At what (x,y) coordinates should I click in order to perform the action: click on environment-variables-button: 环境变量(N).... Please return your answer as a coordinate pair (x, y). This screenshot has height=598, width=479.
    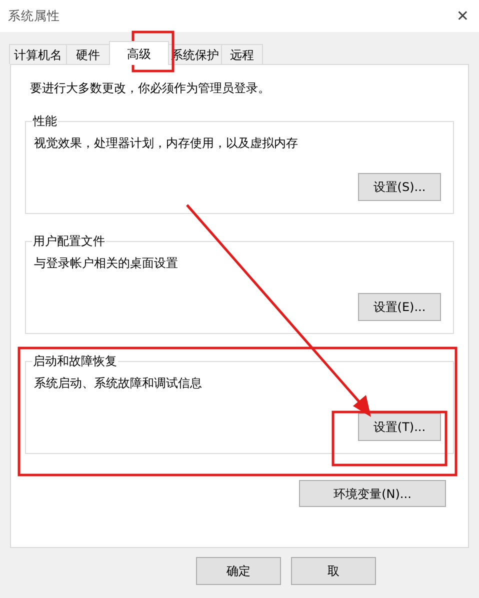
    Looking at the image, I should click on (372, 493).